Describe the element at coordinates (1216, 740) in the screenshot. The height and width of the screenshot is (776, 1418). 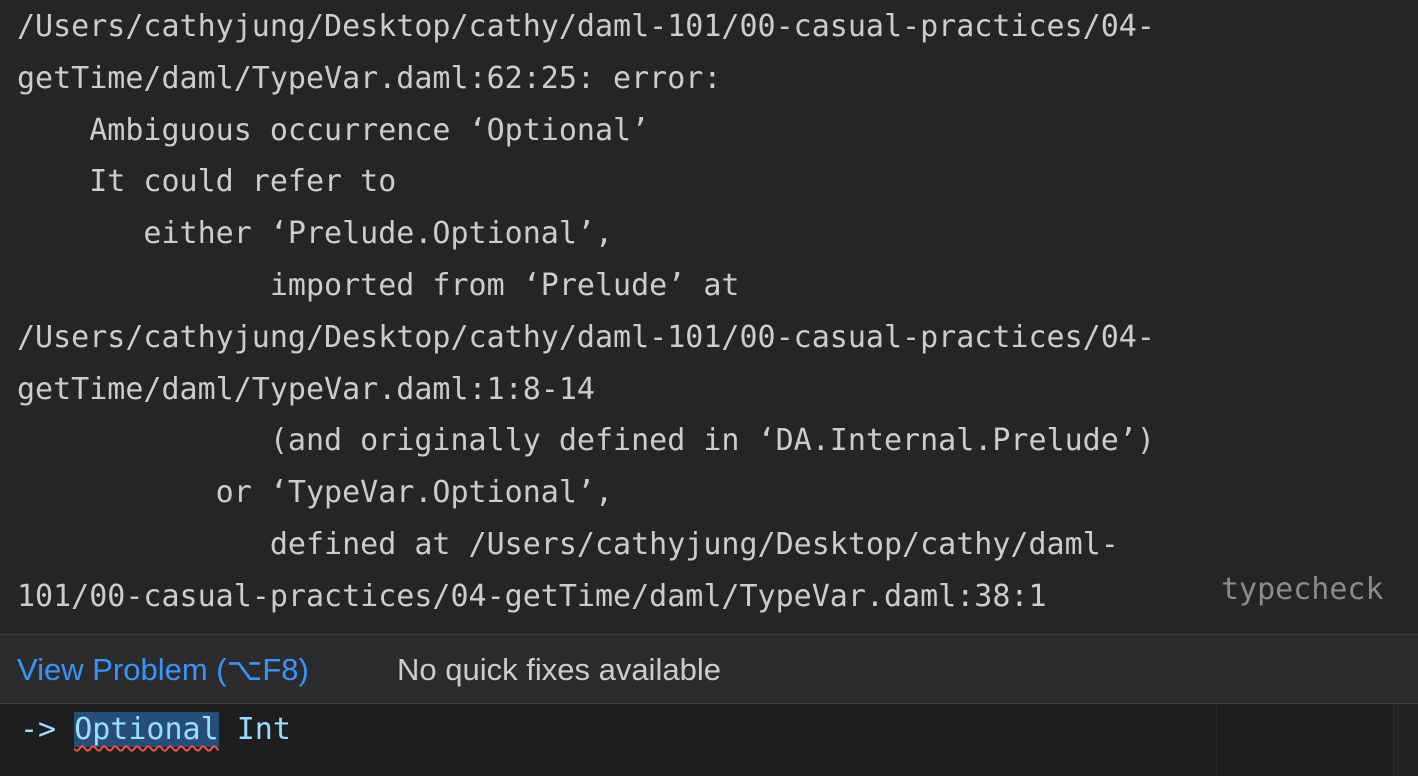
I see `minimap-divider` at that location.